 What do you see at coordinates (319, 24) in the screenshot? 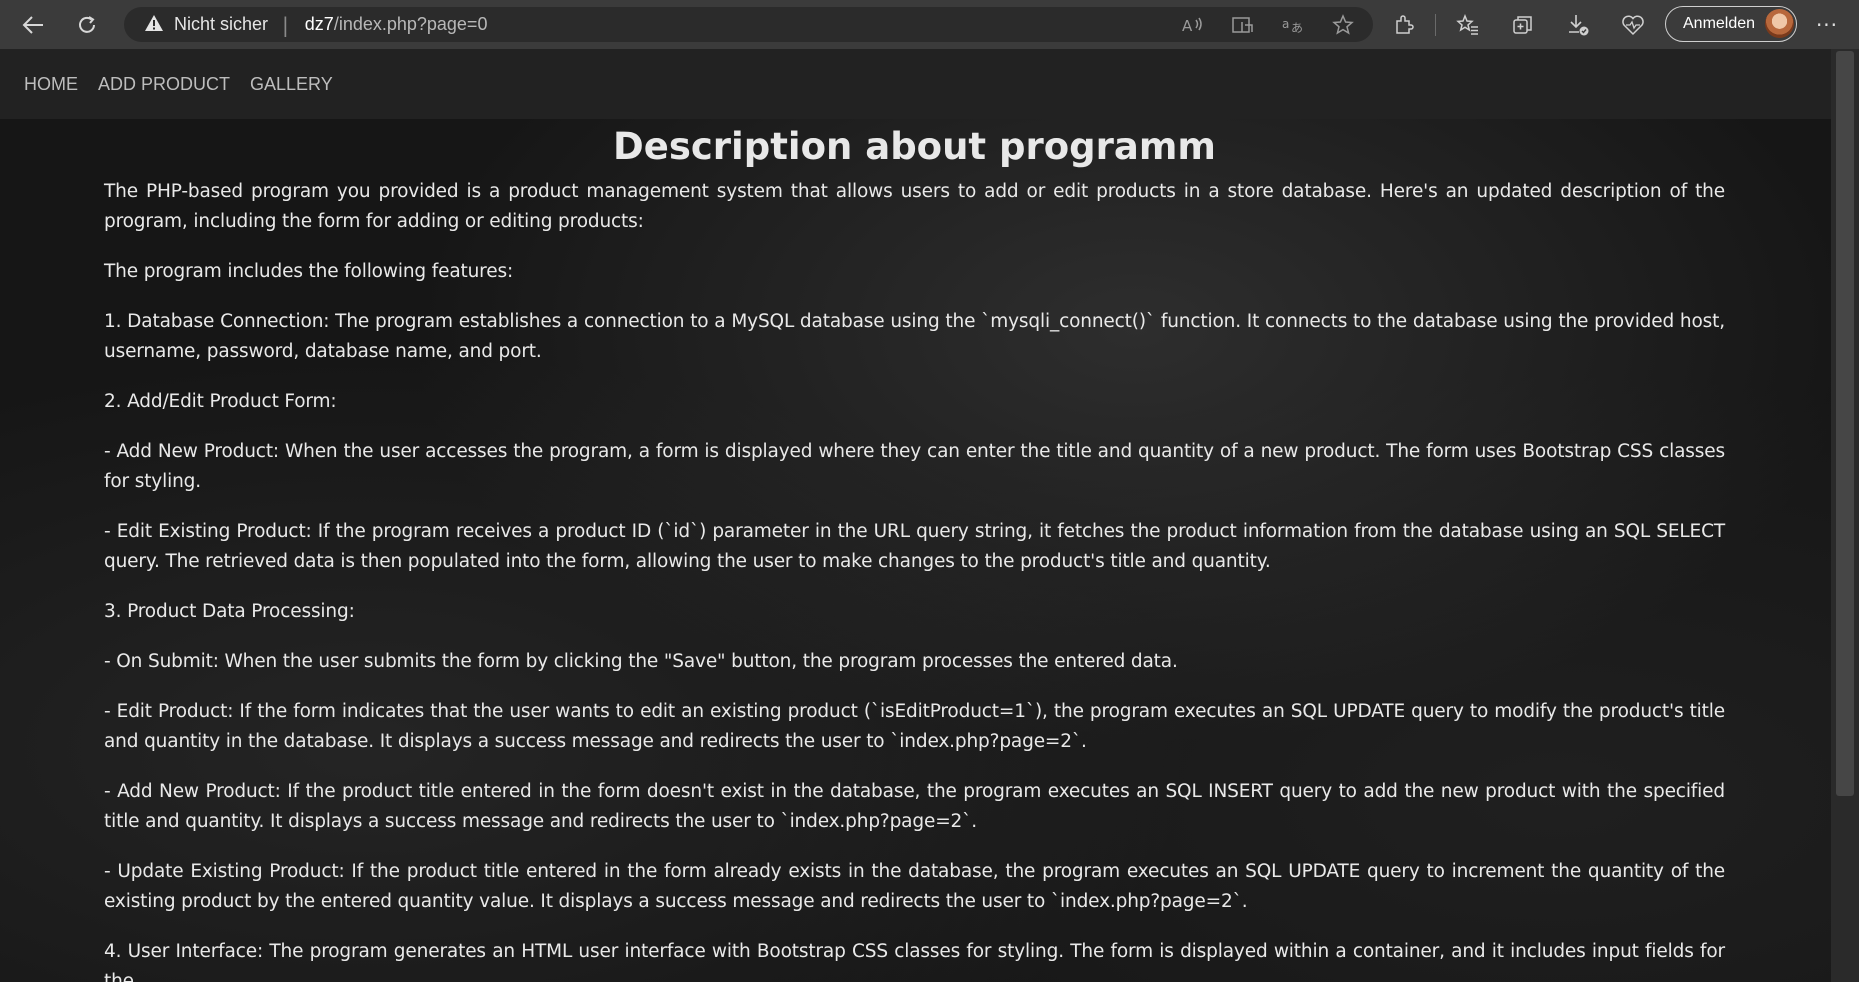
I see `url-host: dz7` at bounding box center [319, 24].